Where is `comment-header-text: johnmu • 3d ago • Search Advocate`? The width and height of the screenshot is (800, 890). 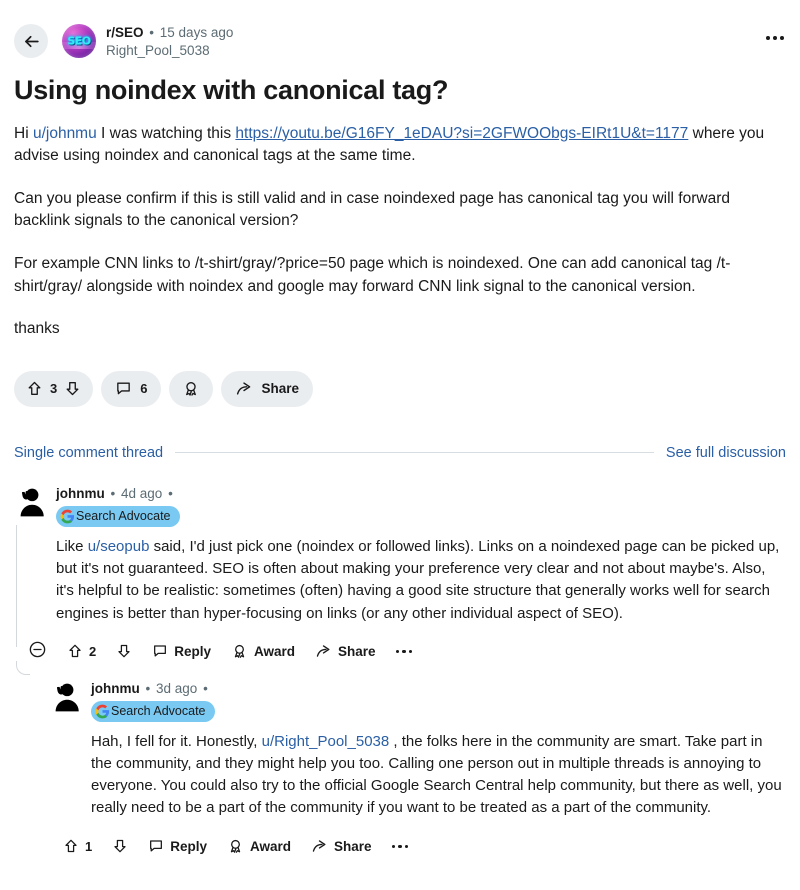 comment-header-text: johnmu • 3d ago • Search Advocate is located at coordinates (153, 702).